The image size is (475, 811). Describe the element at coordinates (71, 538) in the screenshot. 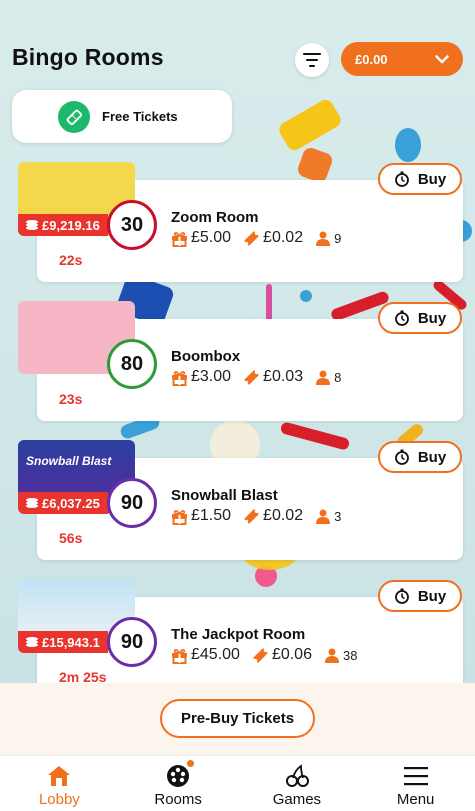

I see `countdown-timer: 56s` at that location.